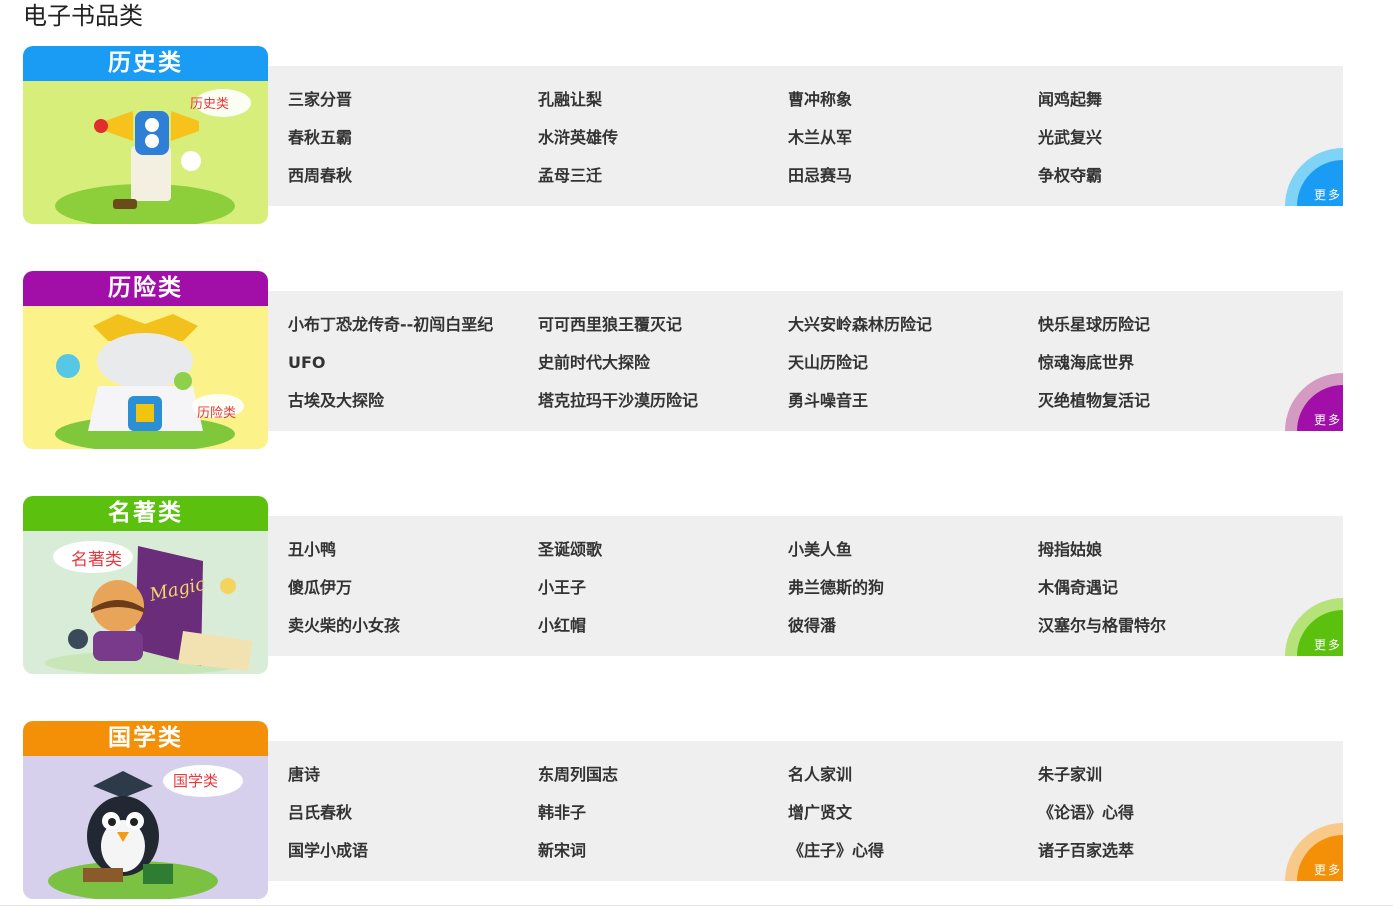 The height and width of the screenshot is (907, 1393). What do you see at coordinates (413, 367) in the screenshot?
I see `book-link: UFO` at bounding box center [413, 367].